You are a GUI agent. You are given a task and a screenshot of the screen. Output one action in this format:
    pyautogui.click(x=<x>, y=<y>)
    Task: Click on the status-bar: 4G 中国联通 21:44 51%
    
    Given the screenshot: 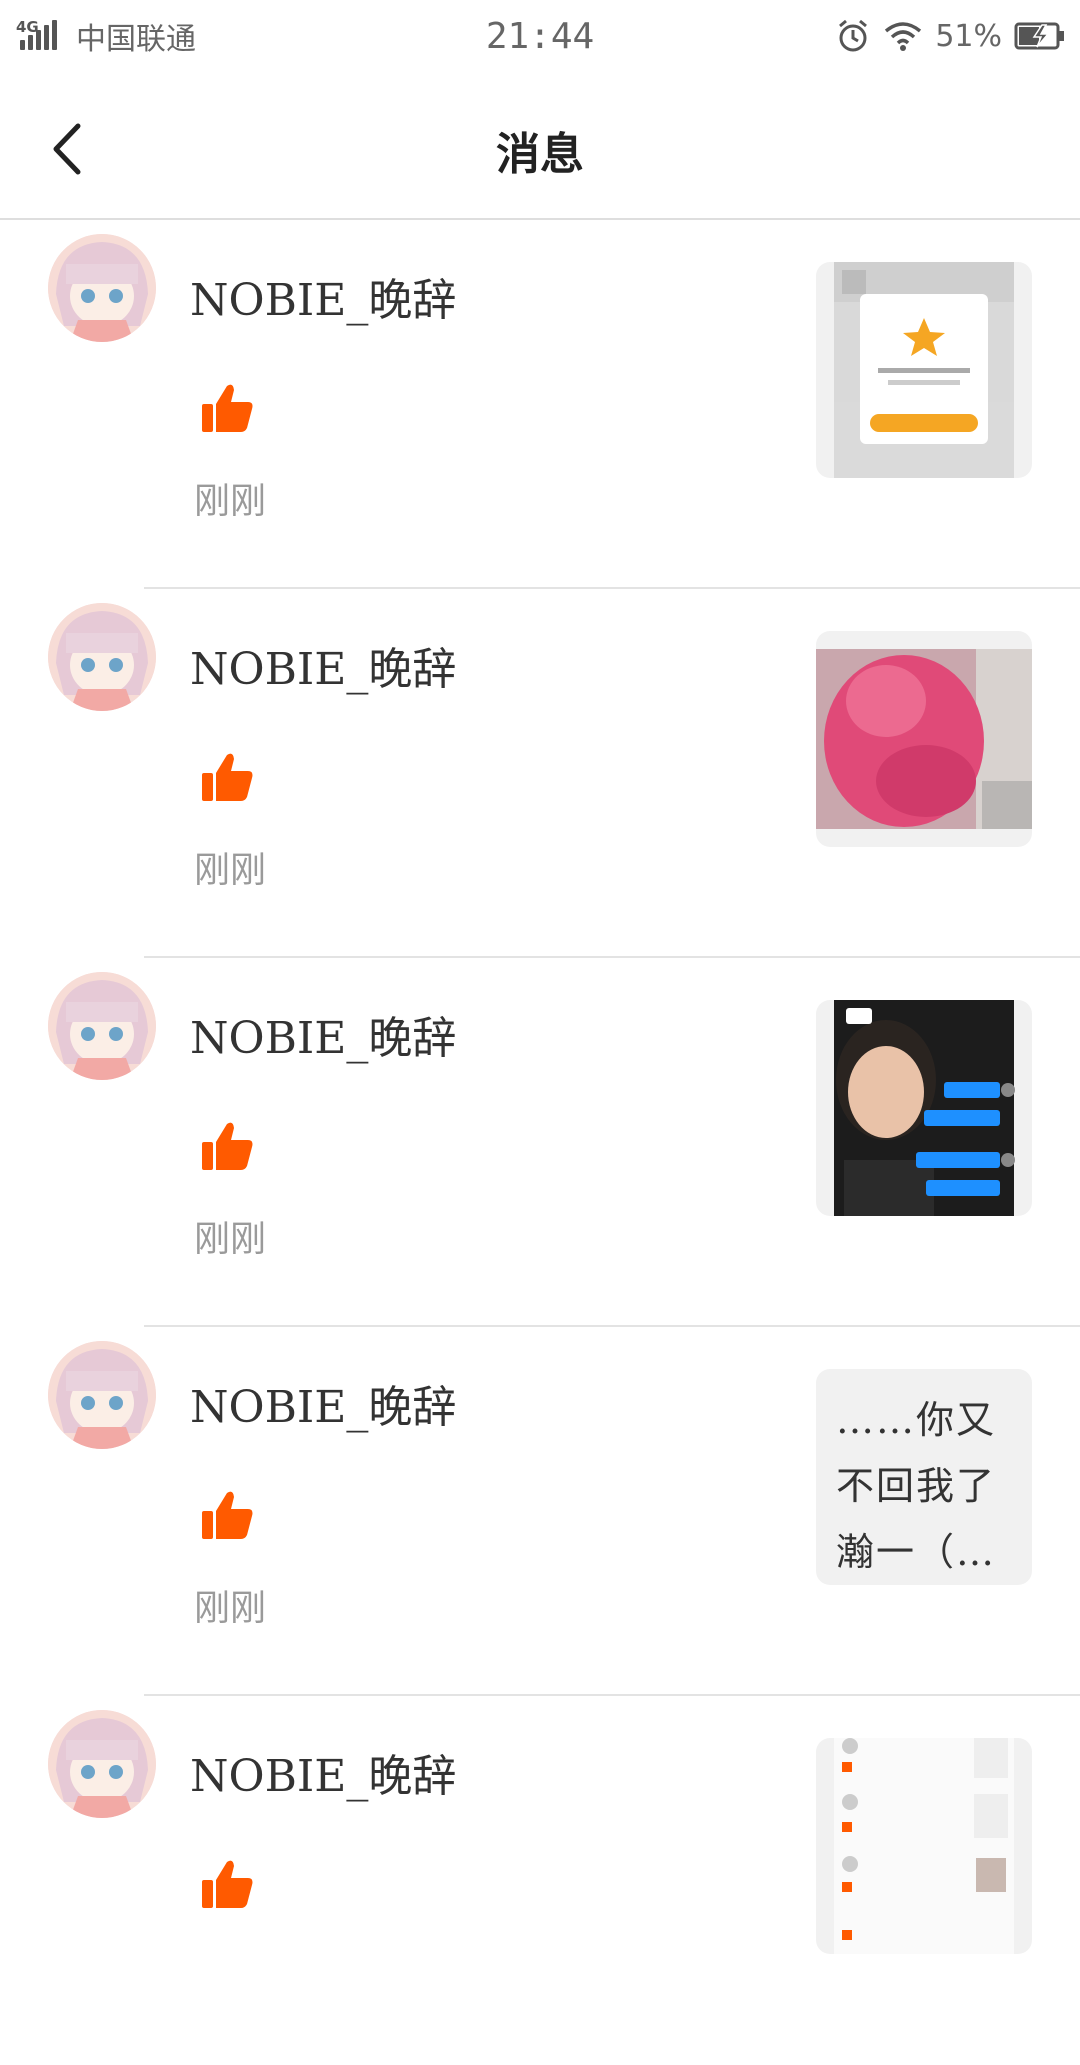 What is the action you would take?
    pyautogui.click(x=540, y=39)
    